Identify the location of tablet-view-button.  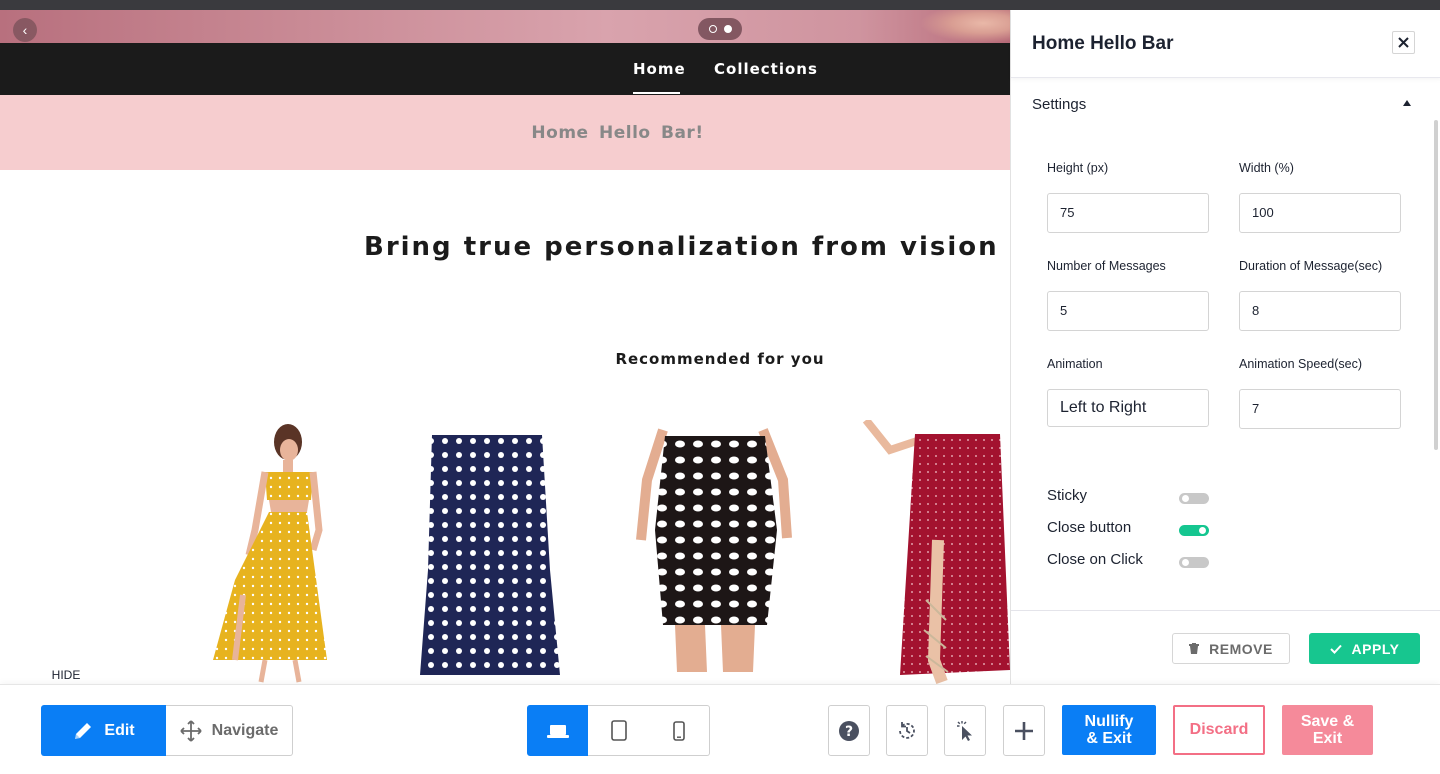
(619, 730).